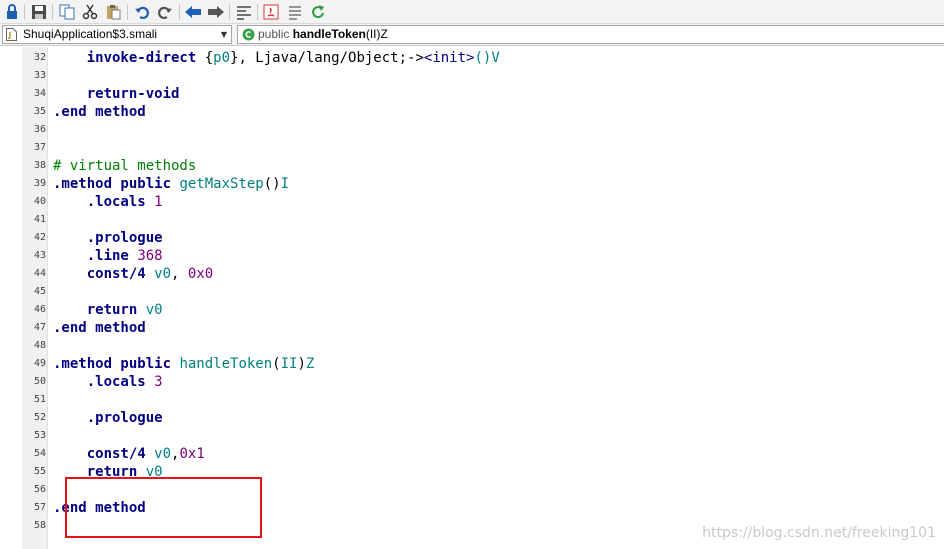 The height and width of the screenshot is (549, 944). What do you see at coordinates (590, 34) in the screenshot?
I see `method-combo: public handleToken(II)Z` at bounding box center [590, 34].